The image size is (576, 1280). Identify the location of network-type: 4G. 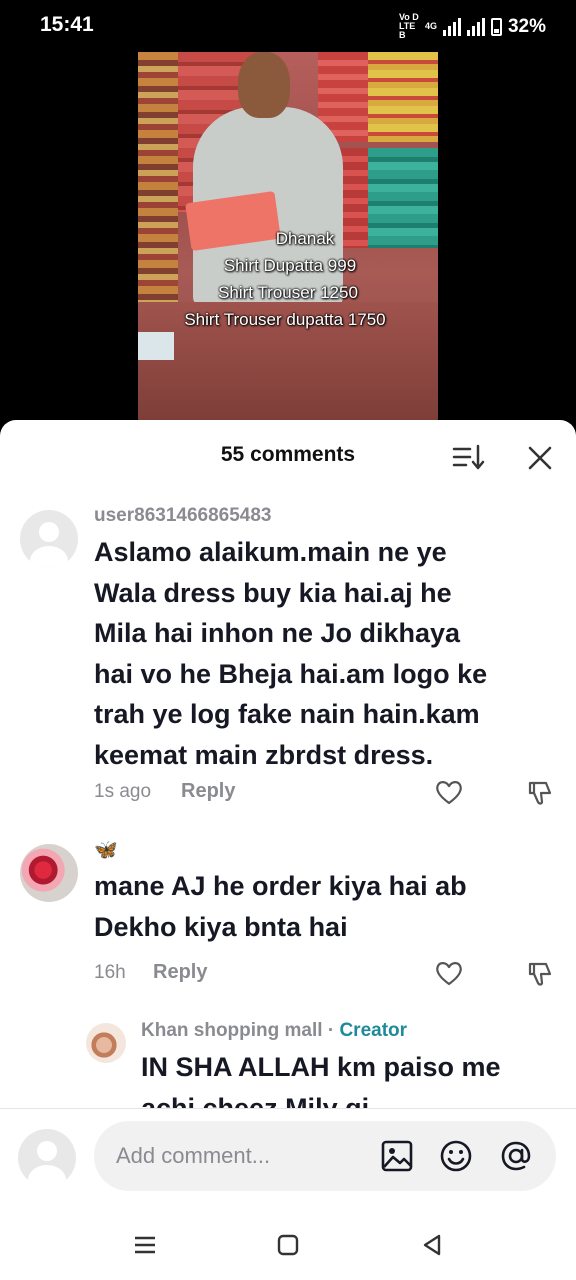
(430, 26).